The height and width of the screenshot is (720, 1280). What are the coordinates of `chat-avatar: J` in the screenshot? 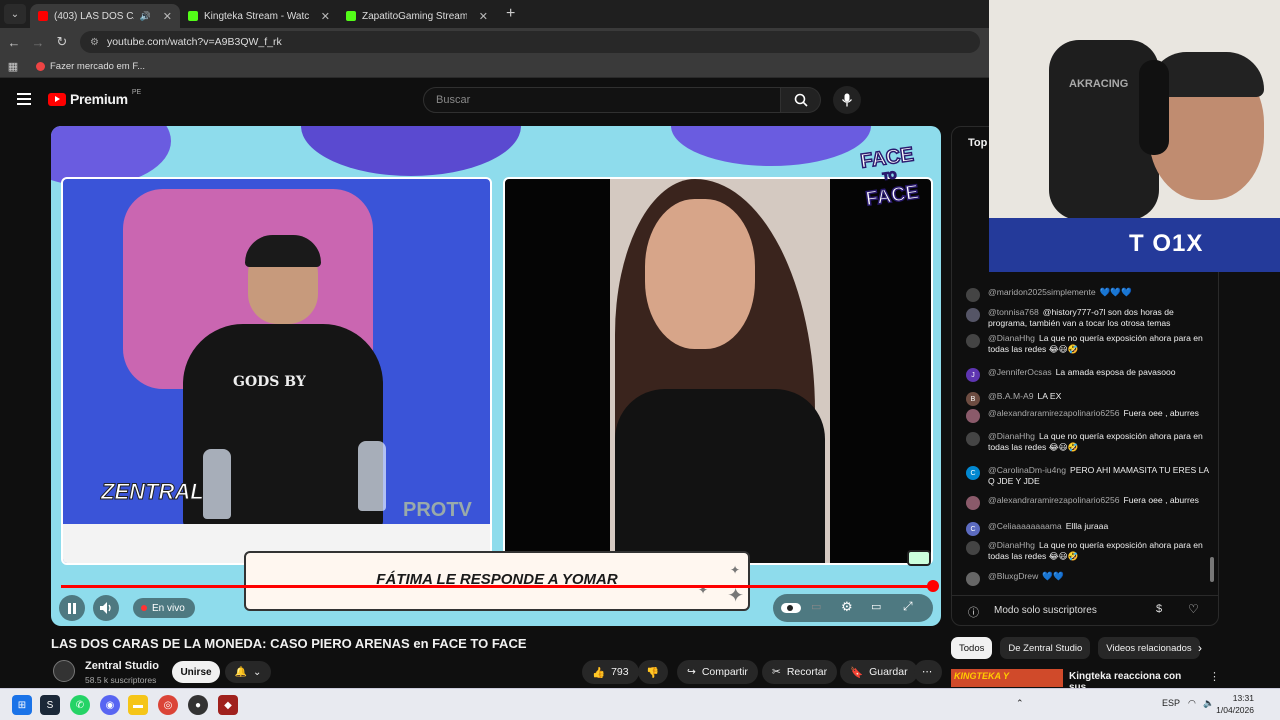 It's located at (973, 375).